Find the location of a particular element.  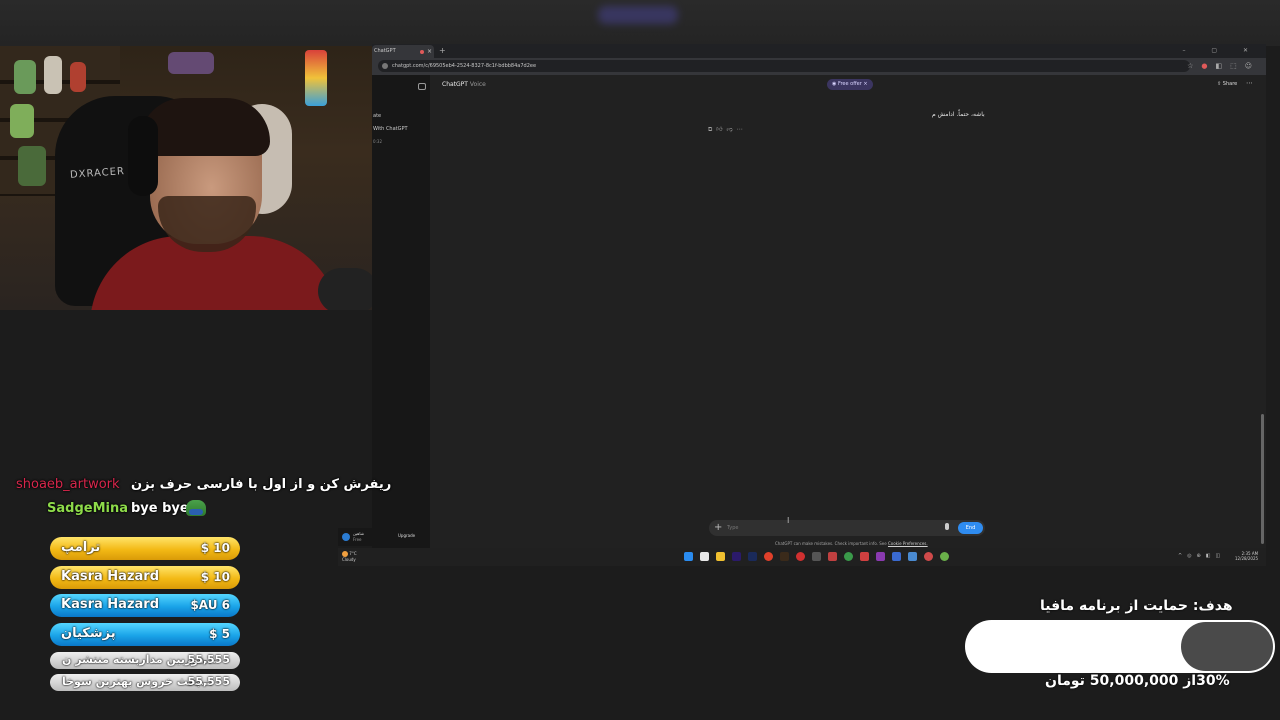

microphone-icon is located at coordinates (947, 526).